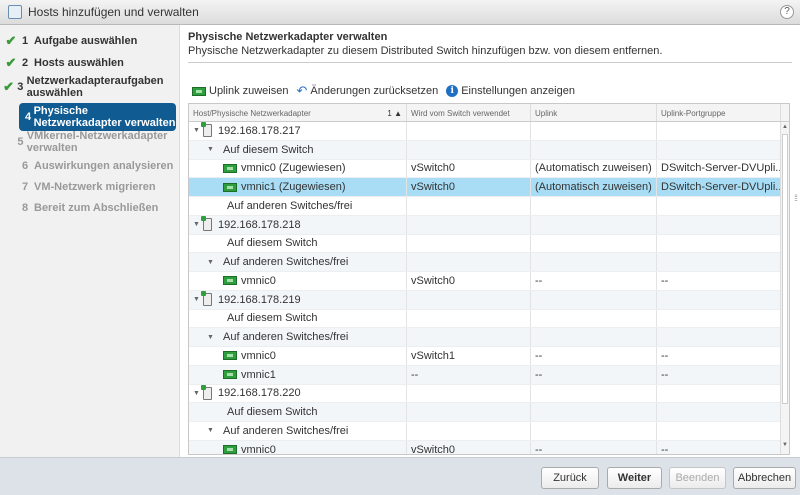 The image size is (800, 495). I want to click on column-header-host: Host/Physische Netzwerkadapter 1 ▲, so click(298, 112).